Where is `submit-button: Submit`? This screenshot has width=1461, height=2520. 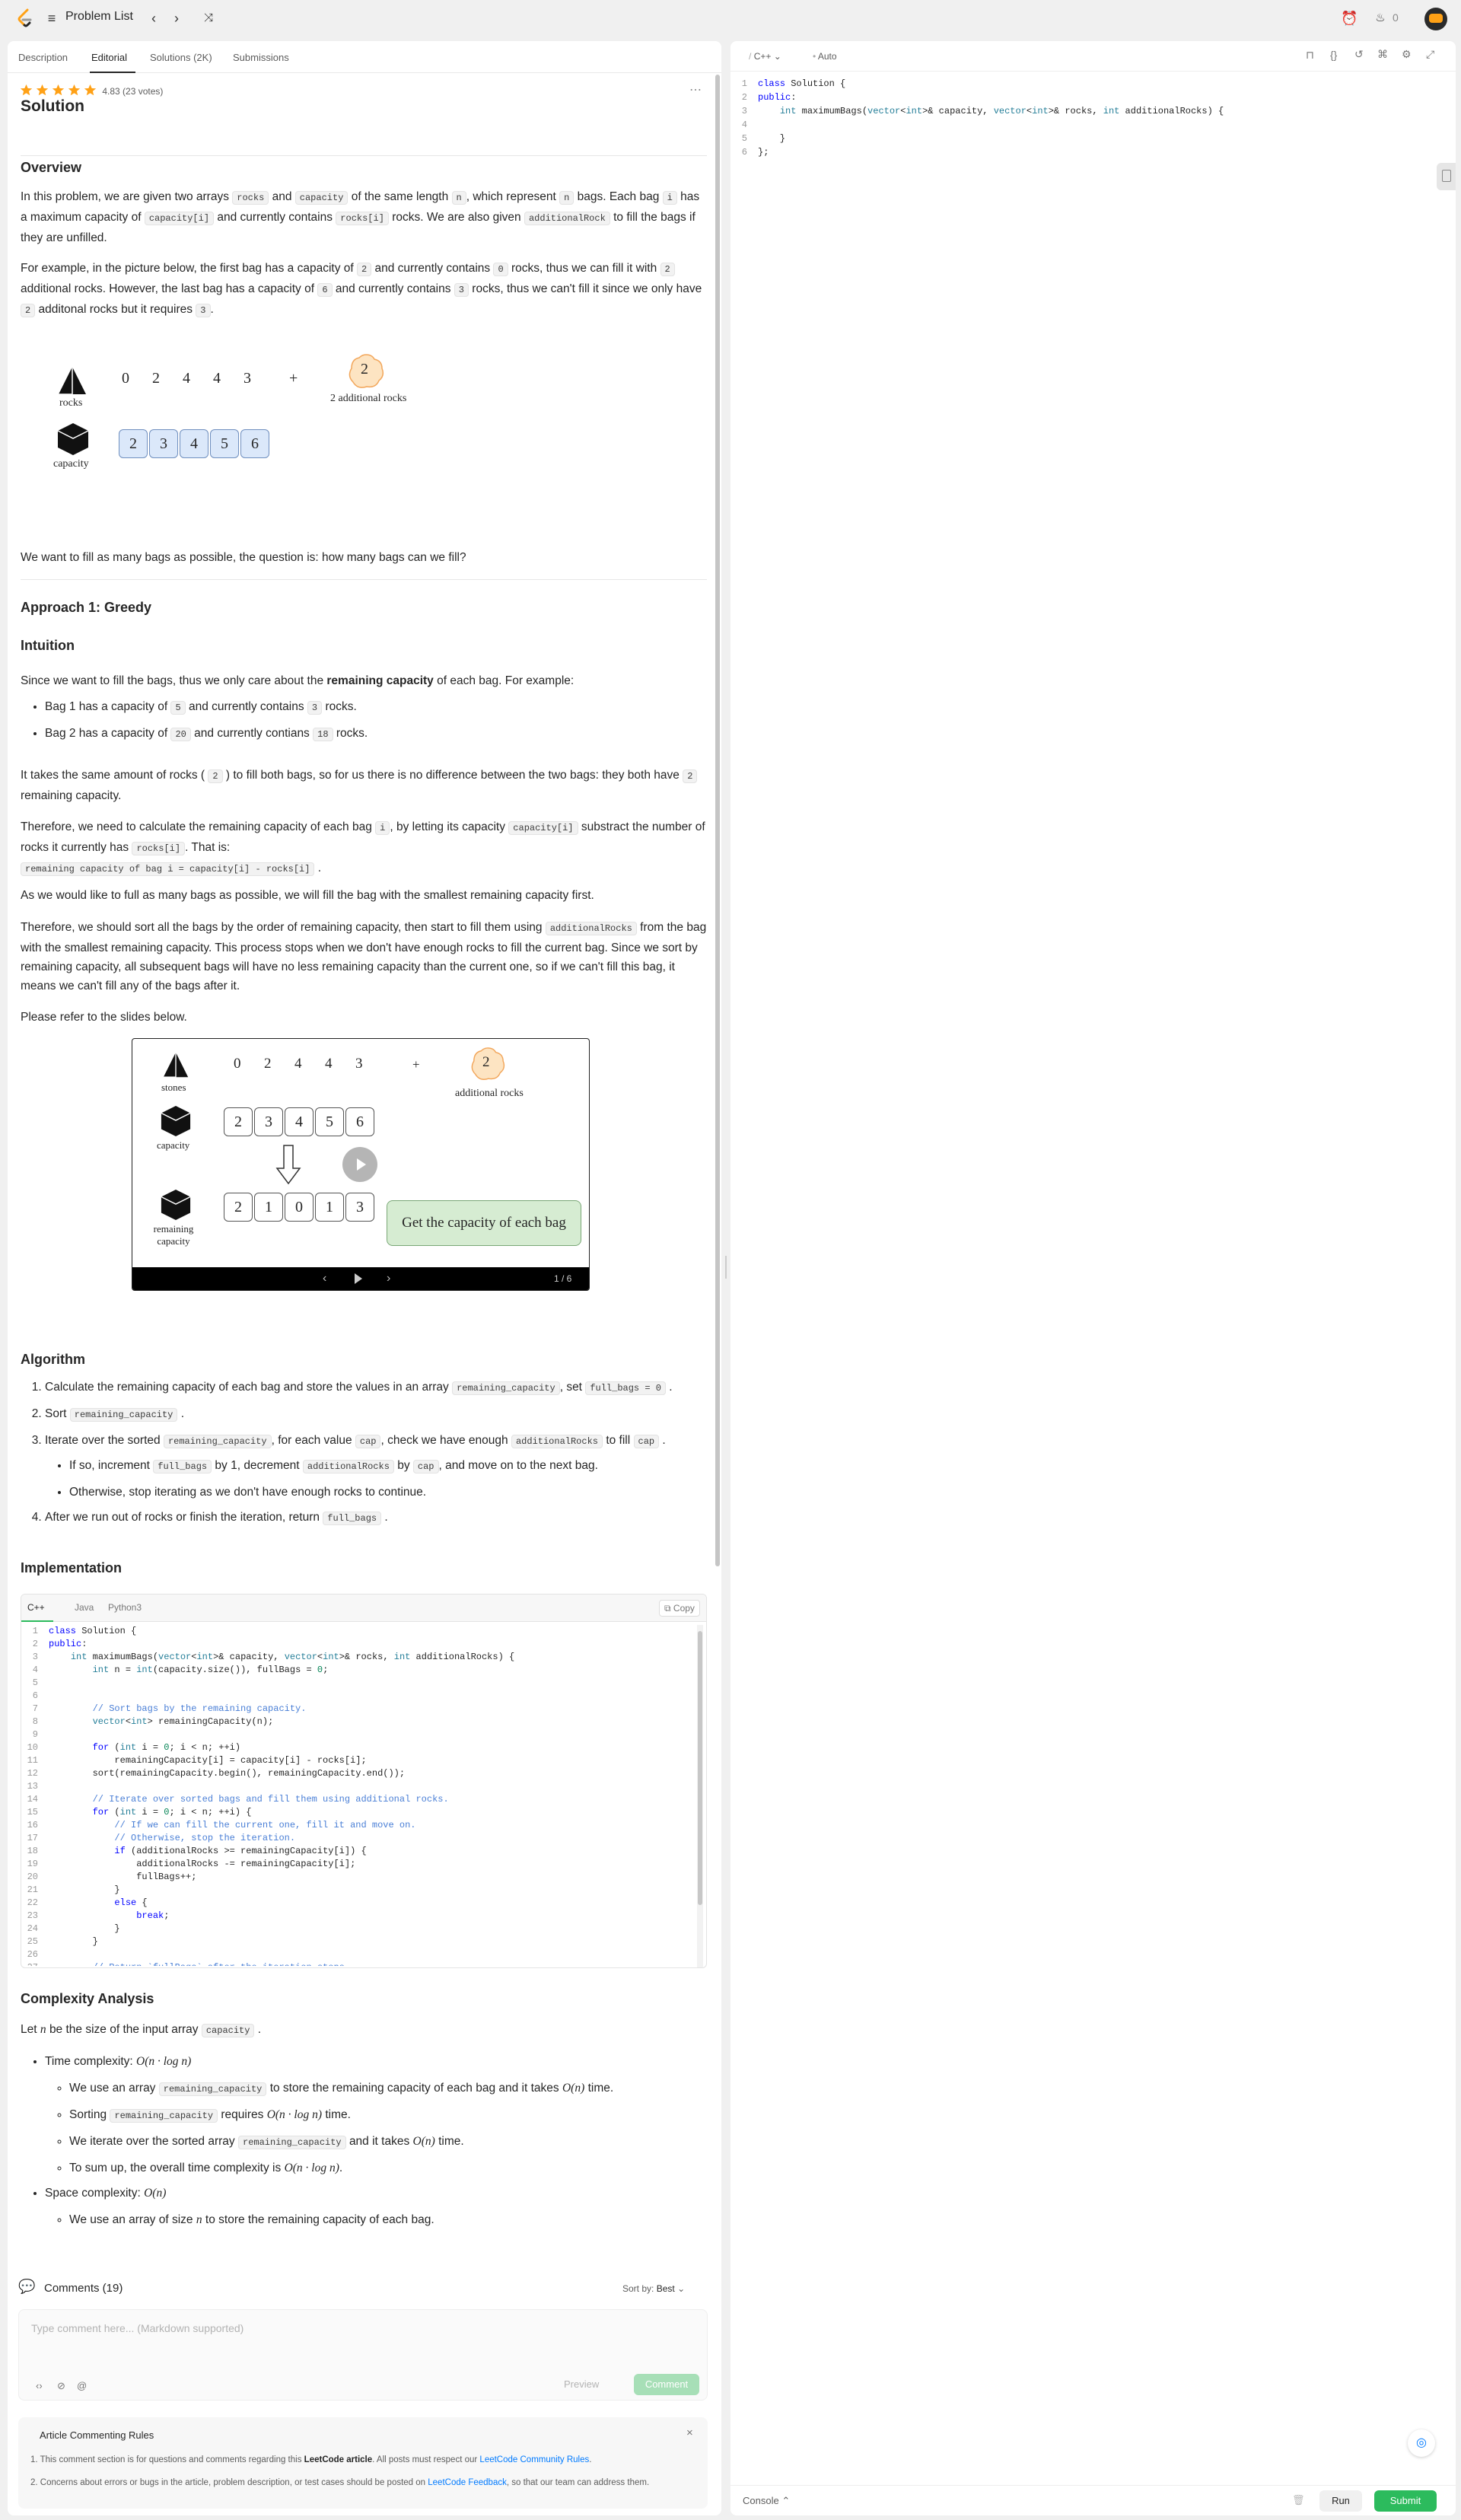
submit-button: Submit is located at coordinates (1405, 2501).